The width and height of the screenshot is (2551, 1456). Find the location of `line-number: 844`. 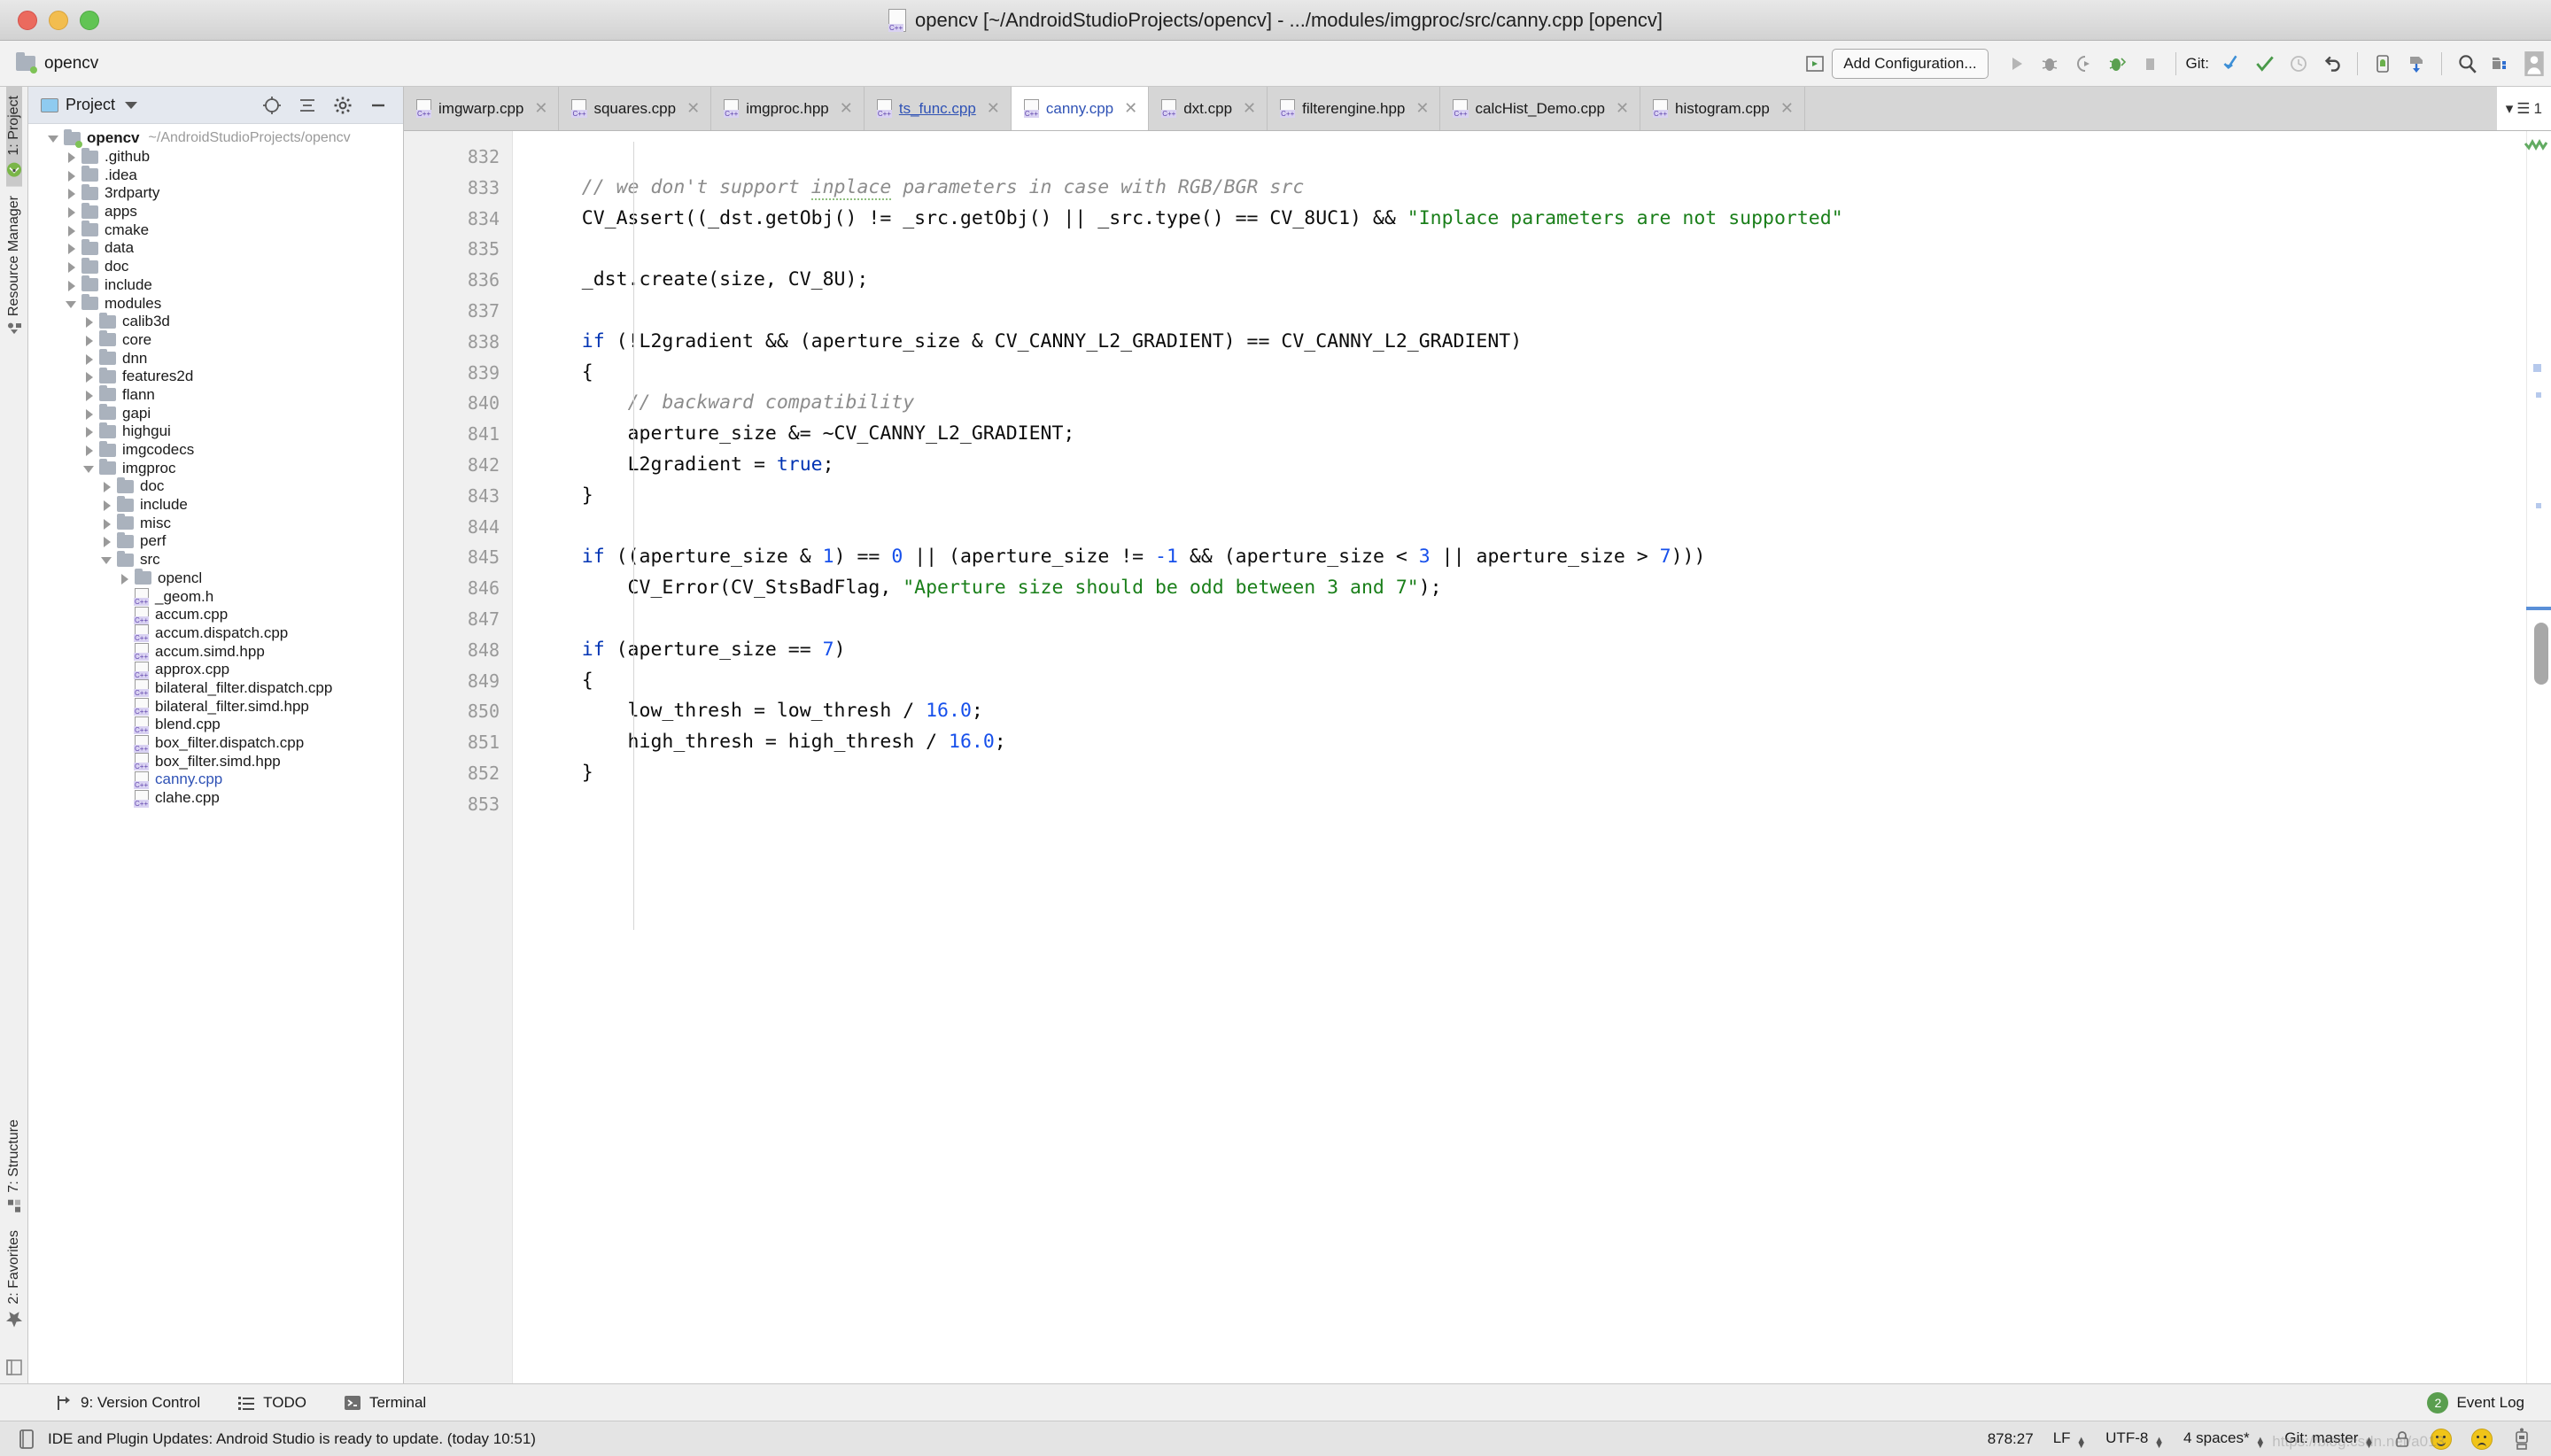

line-number: 844 is located at coordinates (458, 527).